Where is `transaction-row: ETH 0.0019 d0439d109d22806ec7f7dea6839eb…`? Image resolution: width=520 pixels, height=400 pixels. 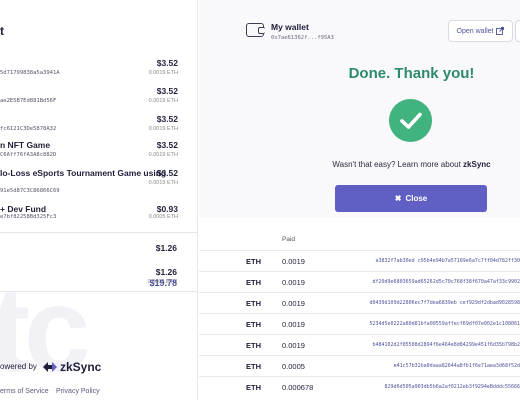 transaction-row: ETH 0.0019 d0439d109d22806ec7f7dea6839eb… is located at coordinates (359, 303).